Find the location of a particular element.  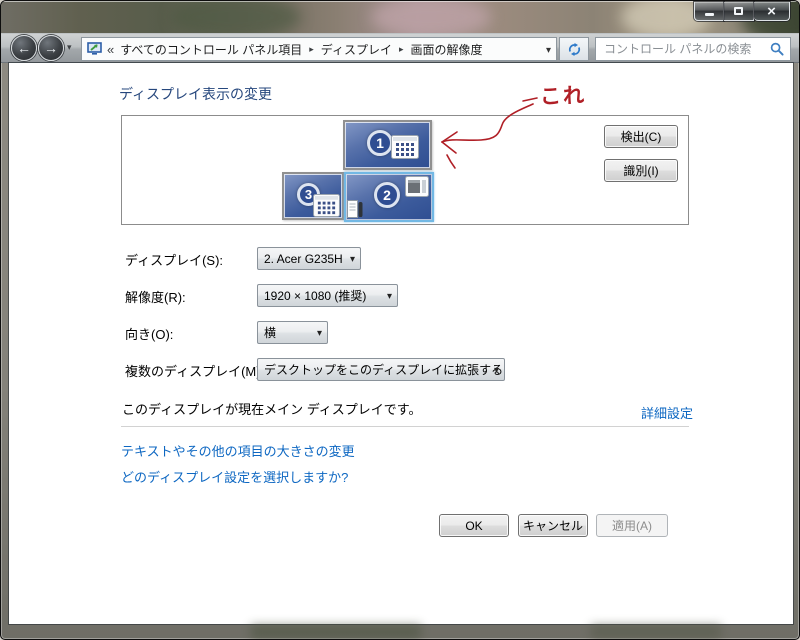

forward-icon: → is located at coordinates (51, 48).